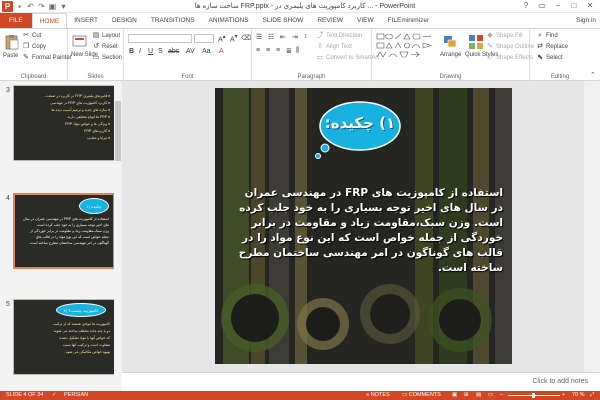  What do you see at coordinates (339, 36) in the screenshot?
I see `text-direction-button: ⤴ Text Direction` at bounding box center [339, 36].